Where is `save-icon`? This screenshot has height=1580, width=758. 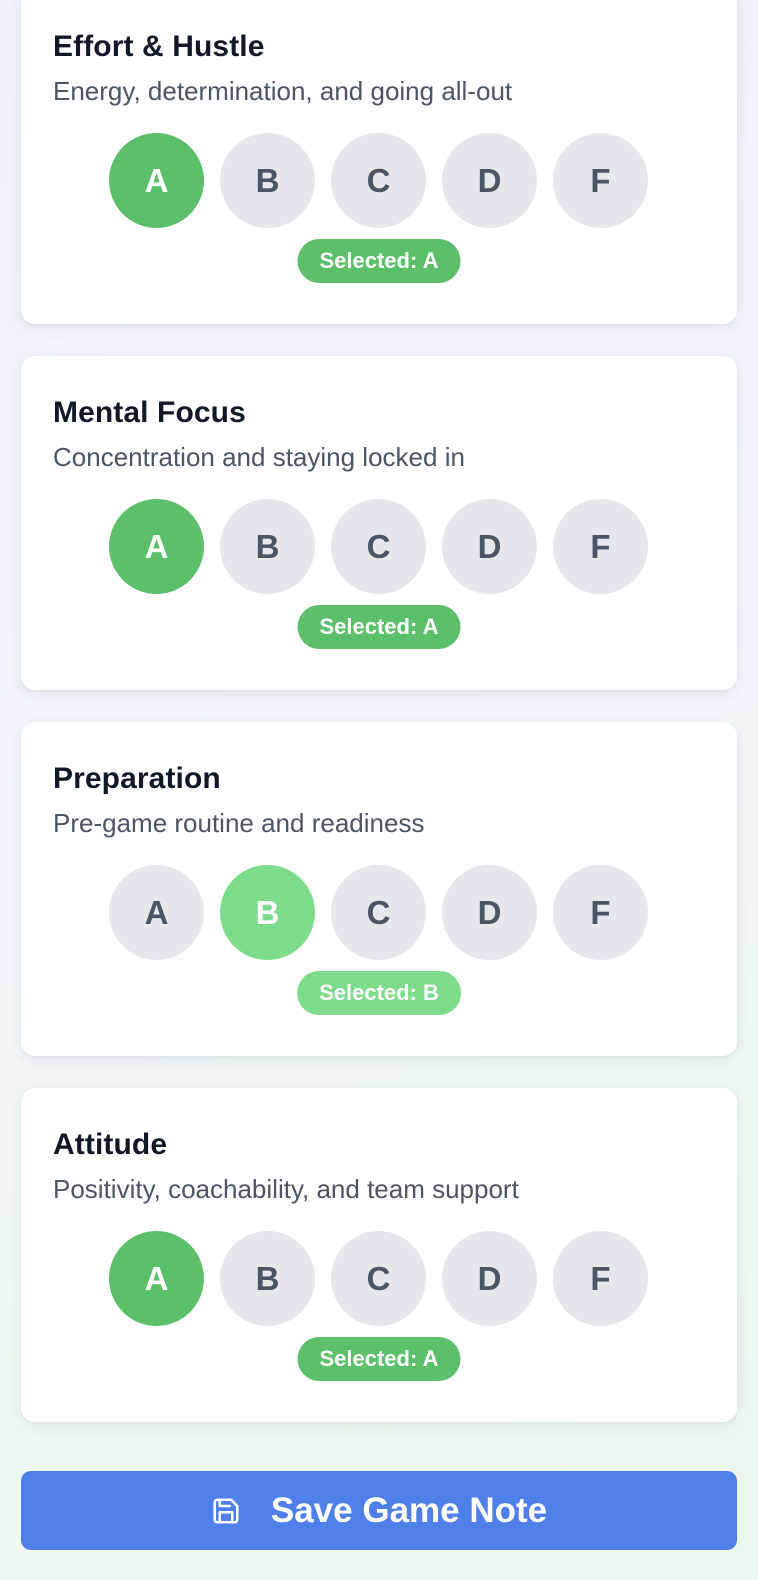
save-icon is located at coordinates (226, 1511).